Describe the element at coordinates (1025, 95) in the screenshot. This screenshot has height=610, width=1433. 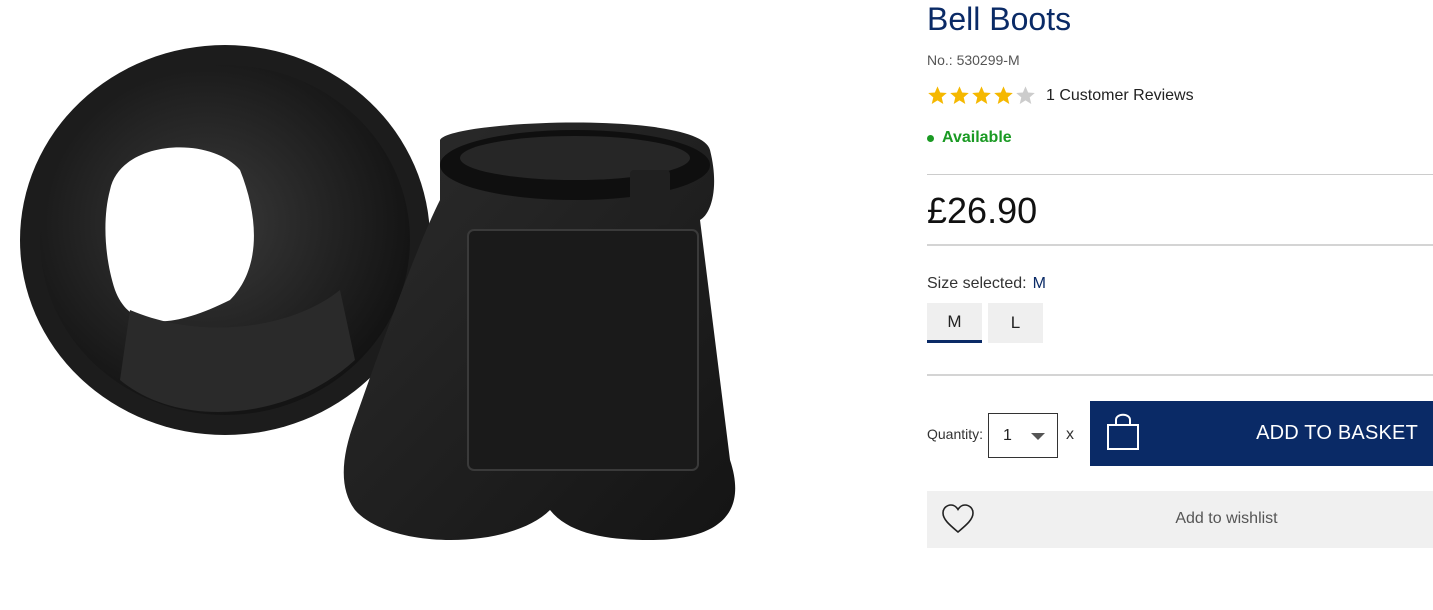
I see `star-empty-icon` at that location.